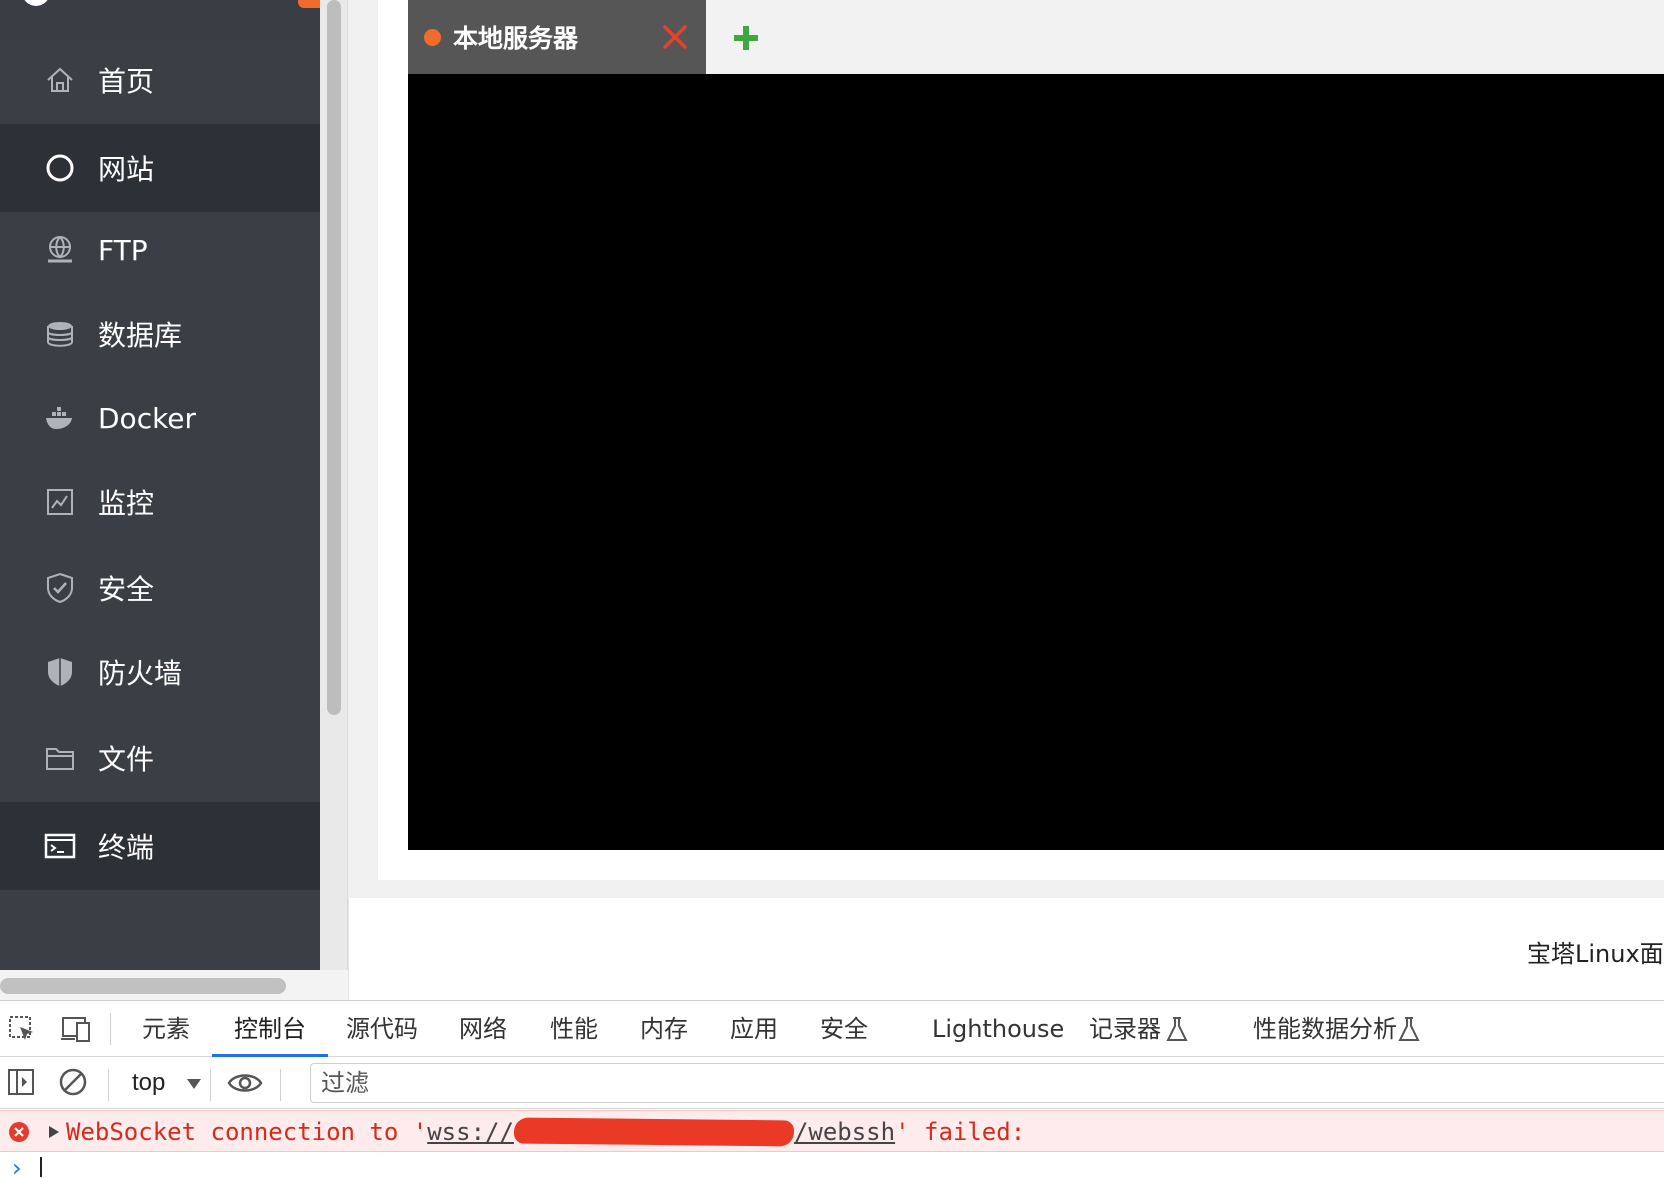 This screenshot has width=1664, height=1178. I want to click on notification-badge, so click(309, 4).